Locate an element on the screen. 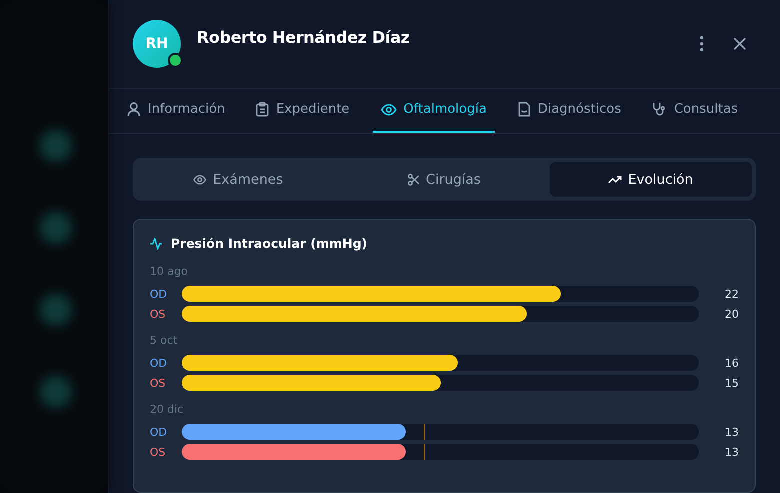  document-icon is located at coordinates (524, 110).